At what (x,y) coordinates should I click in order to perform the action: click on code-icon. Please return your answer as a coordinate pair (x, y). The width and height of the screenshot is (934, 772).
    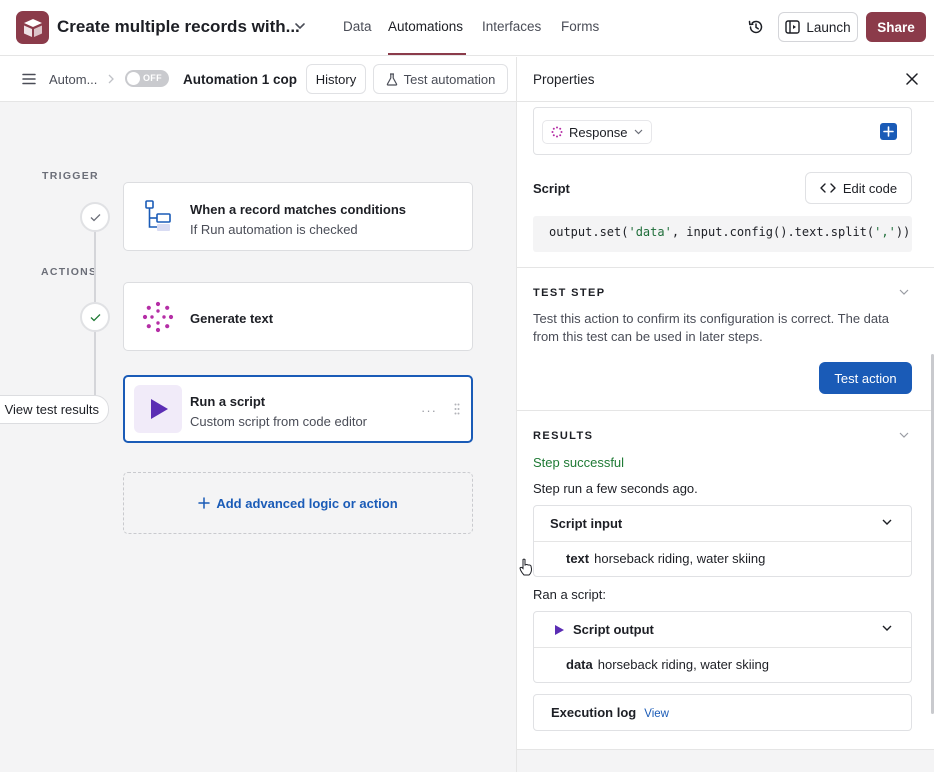
    Looking at the image, I should click on (828, 188).